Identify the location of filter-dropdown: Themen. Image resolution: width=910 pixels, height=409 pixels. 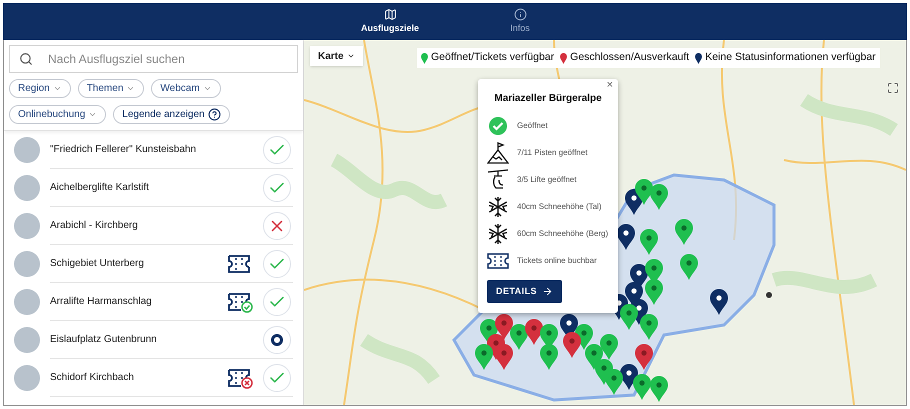
(111, 88).